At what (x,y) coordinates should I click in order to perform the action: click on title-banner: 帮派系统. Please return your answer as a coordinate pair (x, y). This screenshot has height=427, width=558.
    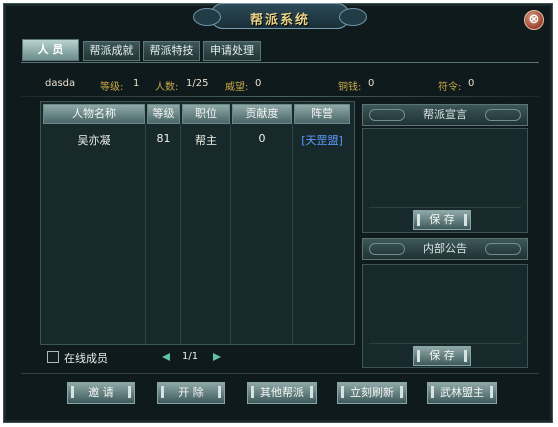
    Looking at the image, I should click on (280, 16).